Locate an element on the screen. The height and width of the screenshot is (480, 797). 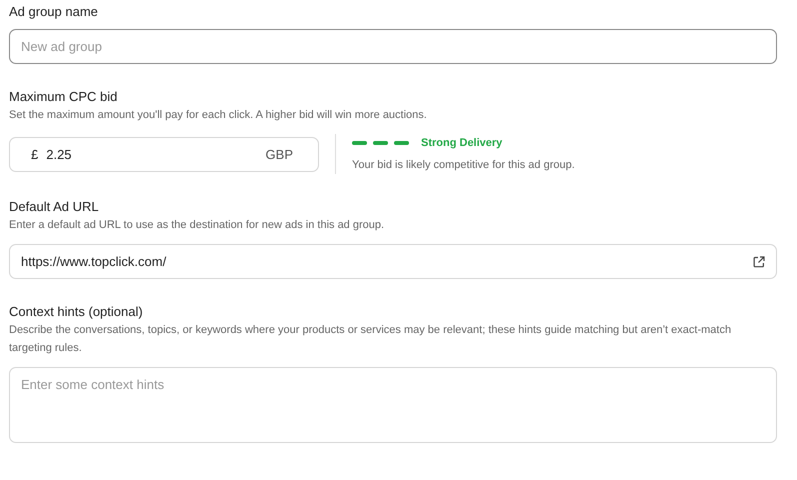
field-description: Enter a default ad URL to use as the destination for new ads in this ad group. is located at coordinates (197, 225).